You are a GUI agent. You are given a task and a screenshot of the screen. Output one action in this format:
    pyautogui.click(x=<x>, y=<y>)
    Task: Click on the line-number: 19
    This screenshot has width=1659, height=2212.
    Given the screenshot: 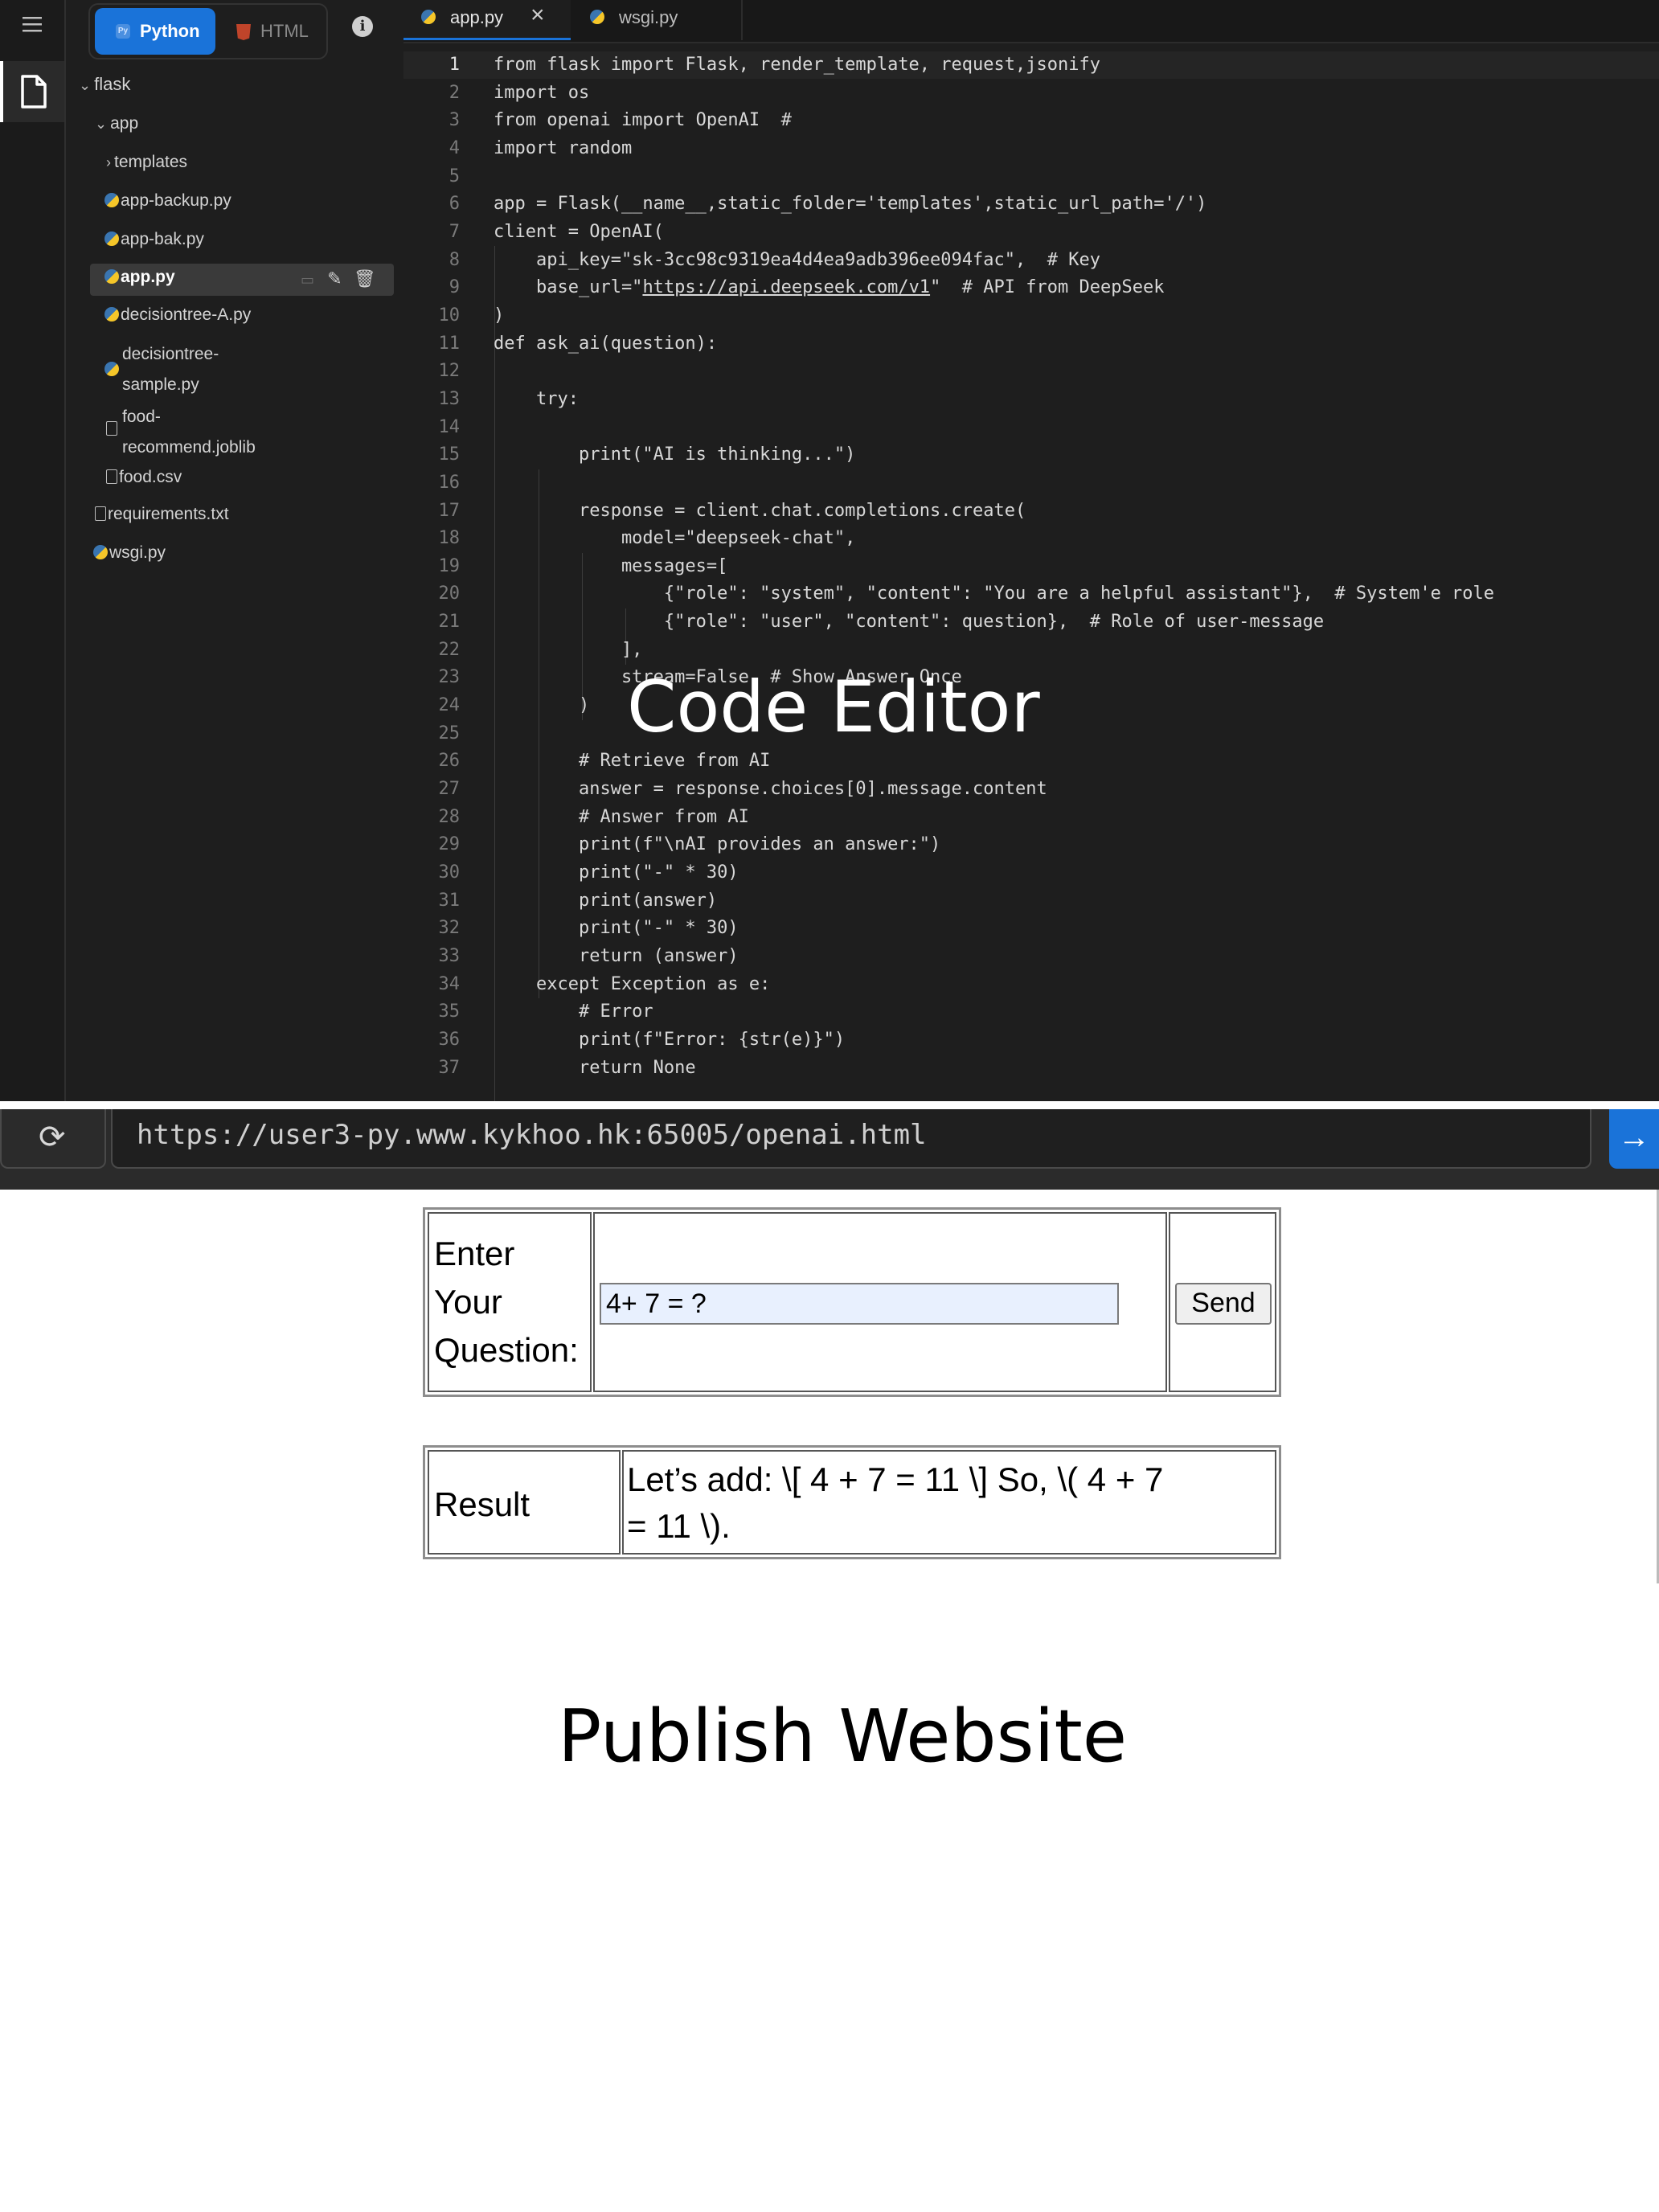 What is the action you would take?
    pyautogui.click(x=449, y=565)
    